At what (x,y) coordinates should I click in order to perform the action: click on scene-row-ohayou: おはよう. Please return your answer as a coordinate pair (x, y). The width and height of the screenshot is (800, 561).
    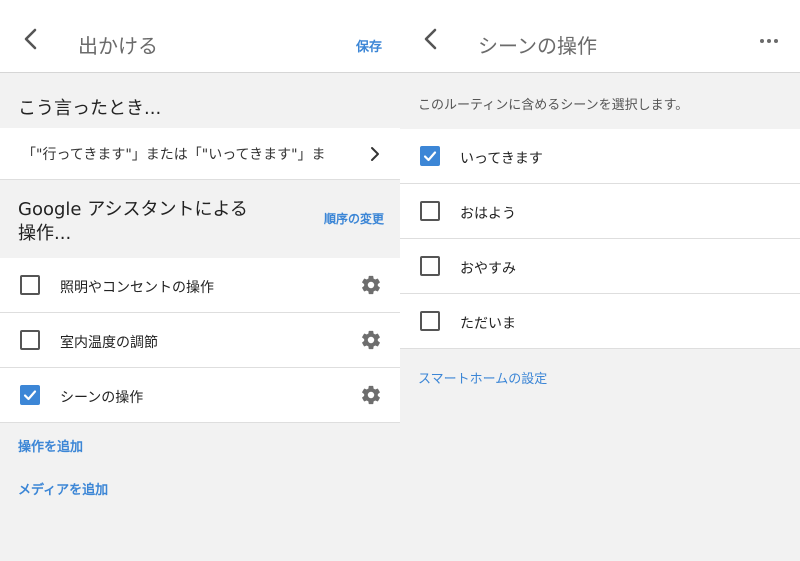
    Looking at the image, I should click on (600, 211).